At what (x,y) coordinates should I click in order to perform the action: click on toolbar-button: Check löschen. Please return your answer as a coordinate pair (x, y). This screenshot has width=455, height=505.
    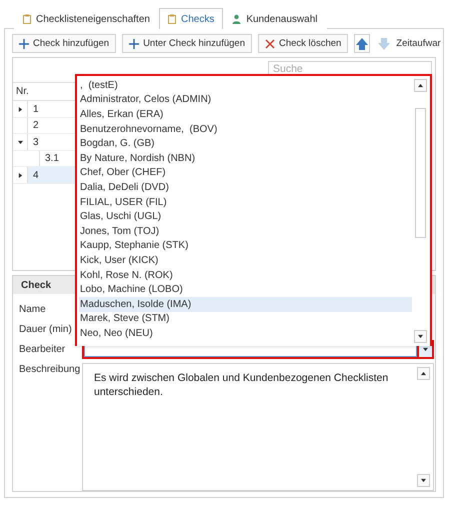
    Looking at the image, I should click on (303, 44).